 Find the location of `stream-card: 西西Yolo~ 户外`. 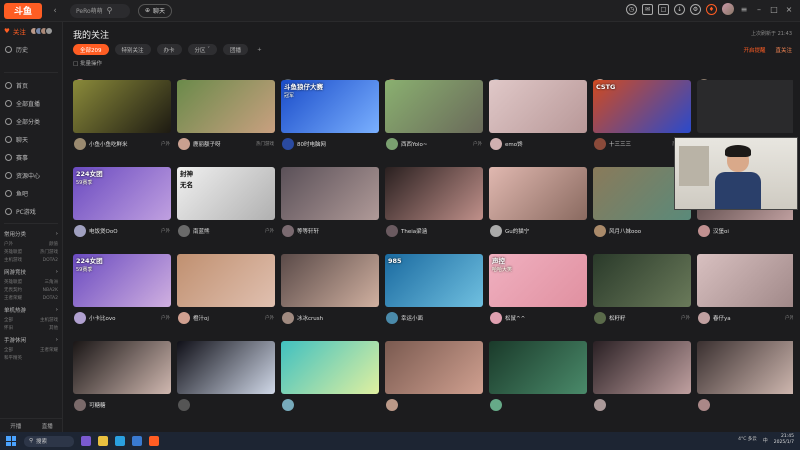

stream-card: 西西Yolo~ 户外 is located at coordinates (434, 117).